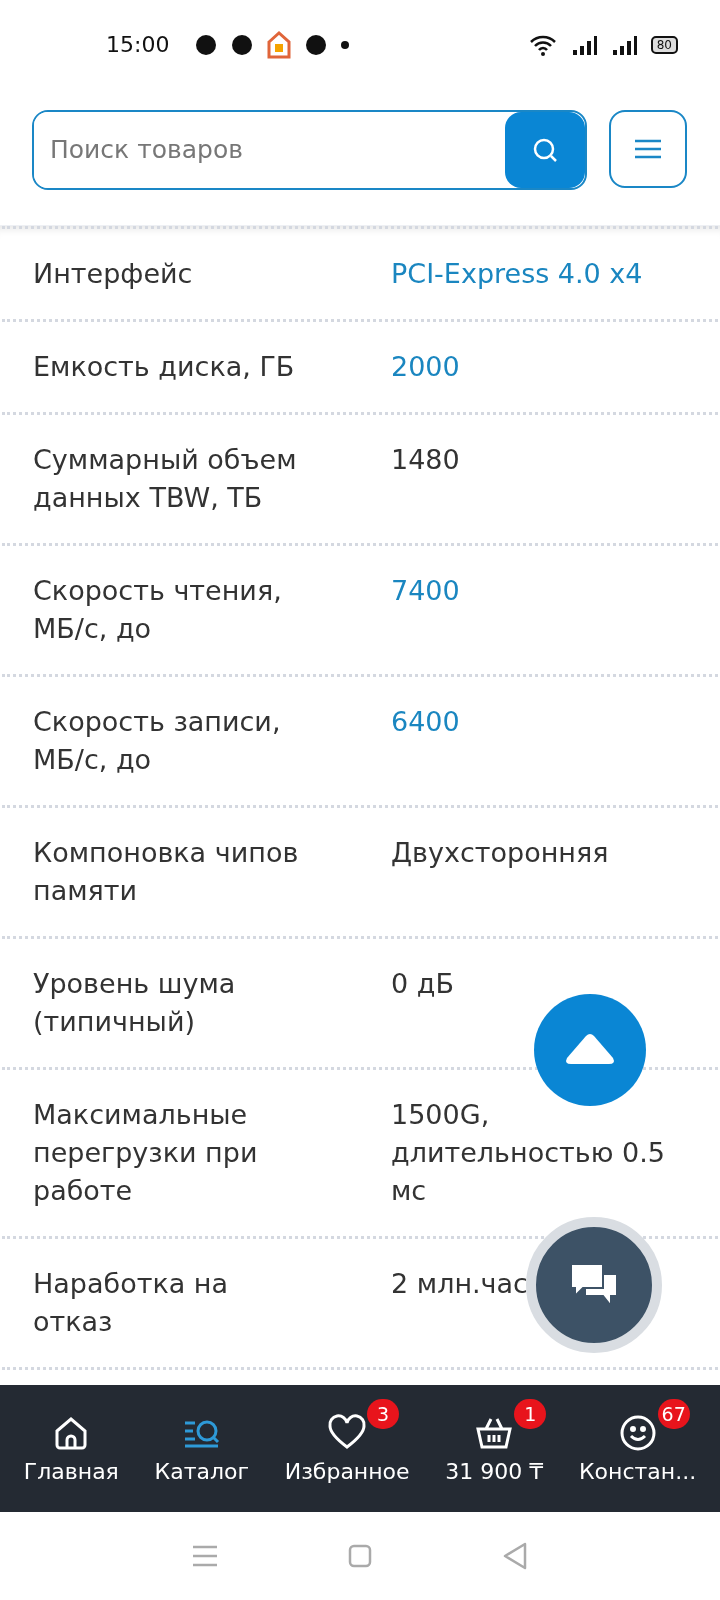 The height and width of the screenshot is (1600, 720). What do you see at coordinates (131, 1302) in the screenshot?
I see `spec-label: Наработка на отказ` at bounding box center [131, 1302].